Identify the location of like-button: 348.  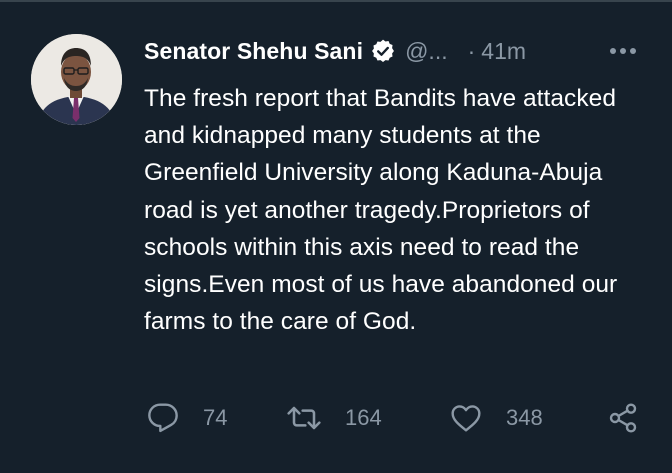
(496, 418).